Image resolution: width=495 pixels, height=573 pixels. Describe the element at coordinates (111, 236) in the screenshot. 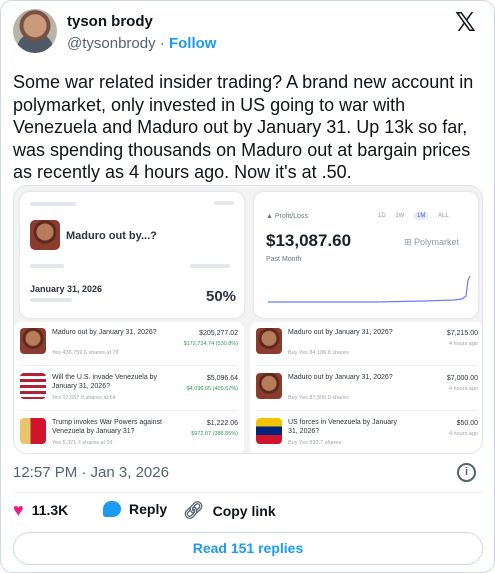

I see `market-title: Maduro out by...?` at that location.